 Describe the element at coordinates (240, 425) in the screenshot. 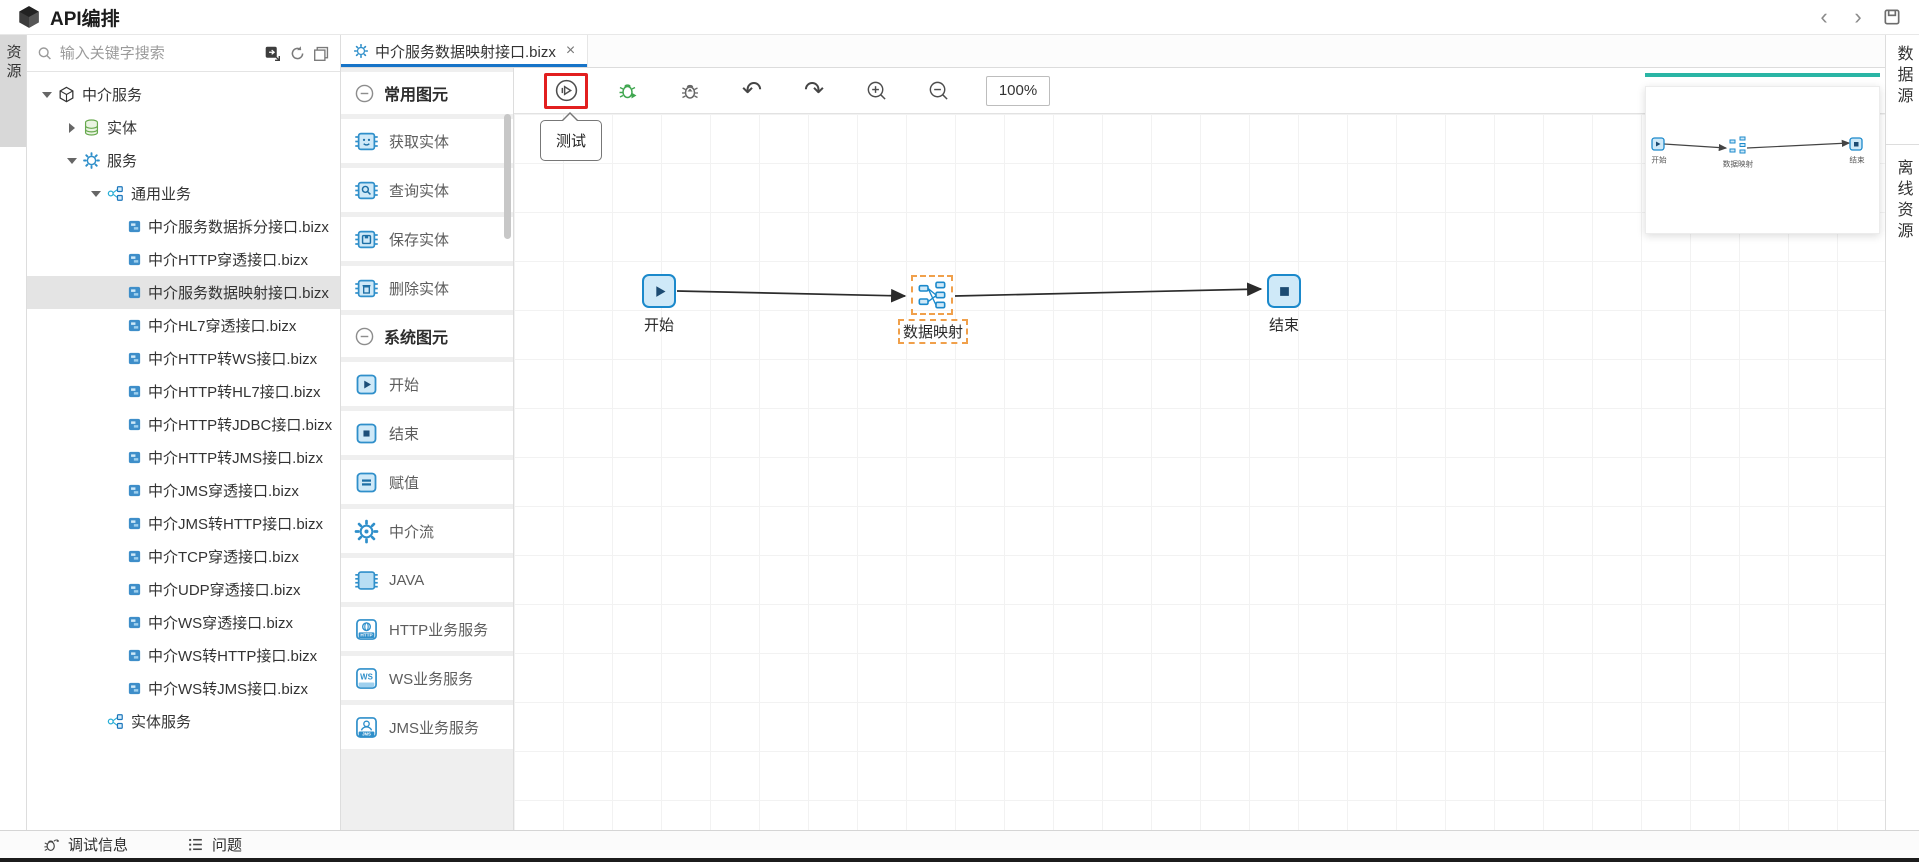

I see `tree-file-label: 中介HTTP转JDBC接口.bizx` at that location.